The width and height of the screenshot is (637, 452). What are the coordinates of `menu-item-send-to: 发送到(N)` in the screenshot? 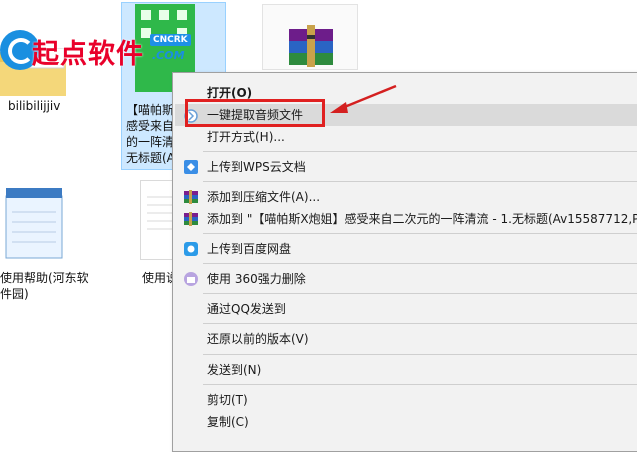 It's located at (406, 370).